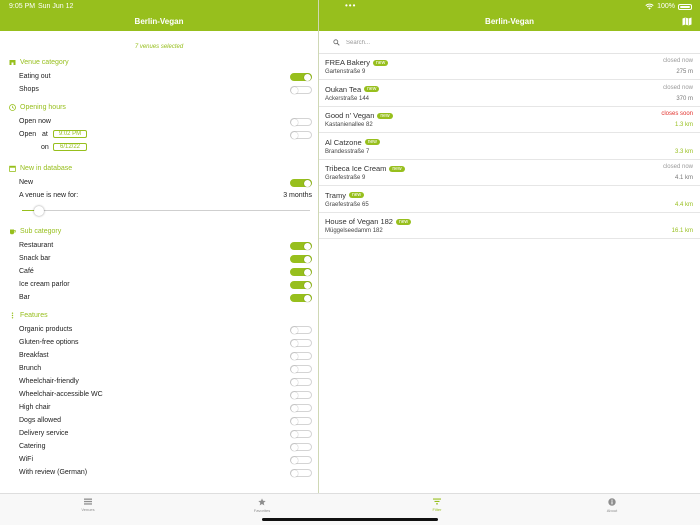 Image resolution: width=700 pixels, height=525 pixels. I want to click on section-sub-category: Sub category, so click(35, 231).